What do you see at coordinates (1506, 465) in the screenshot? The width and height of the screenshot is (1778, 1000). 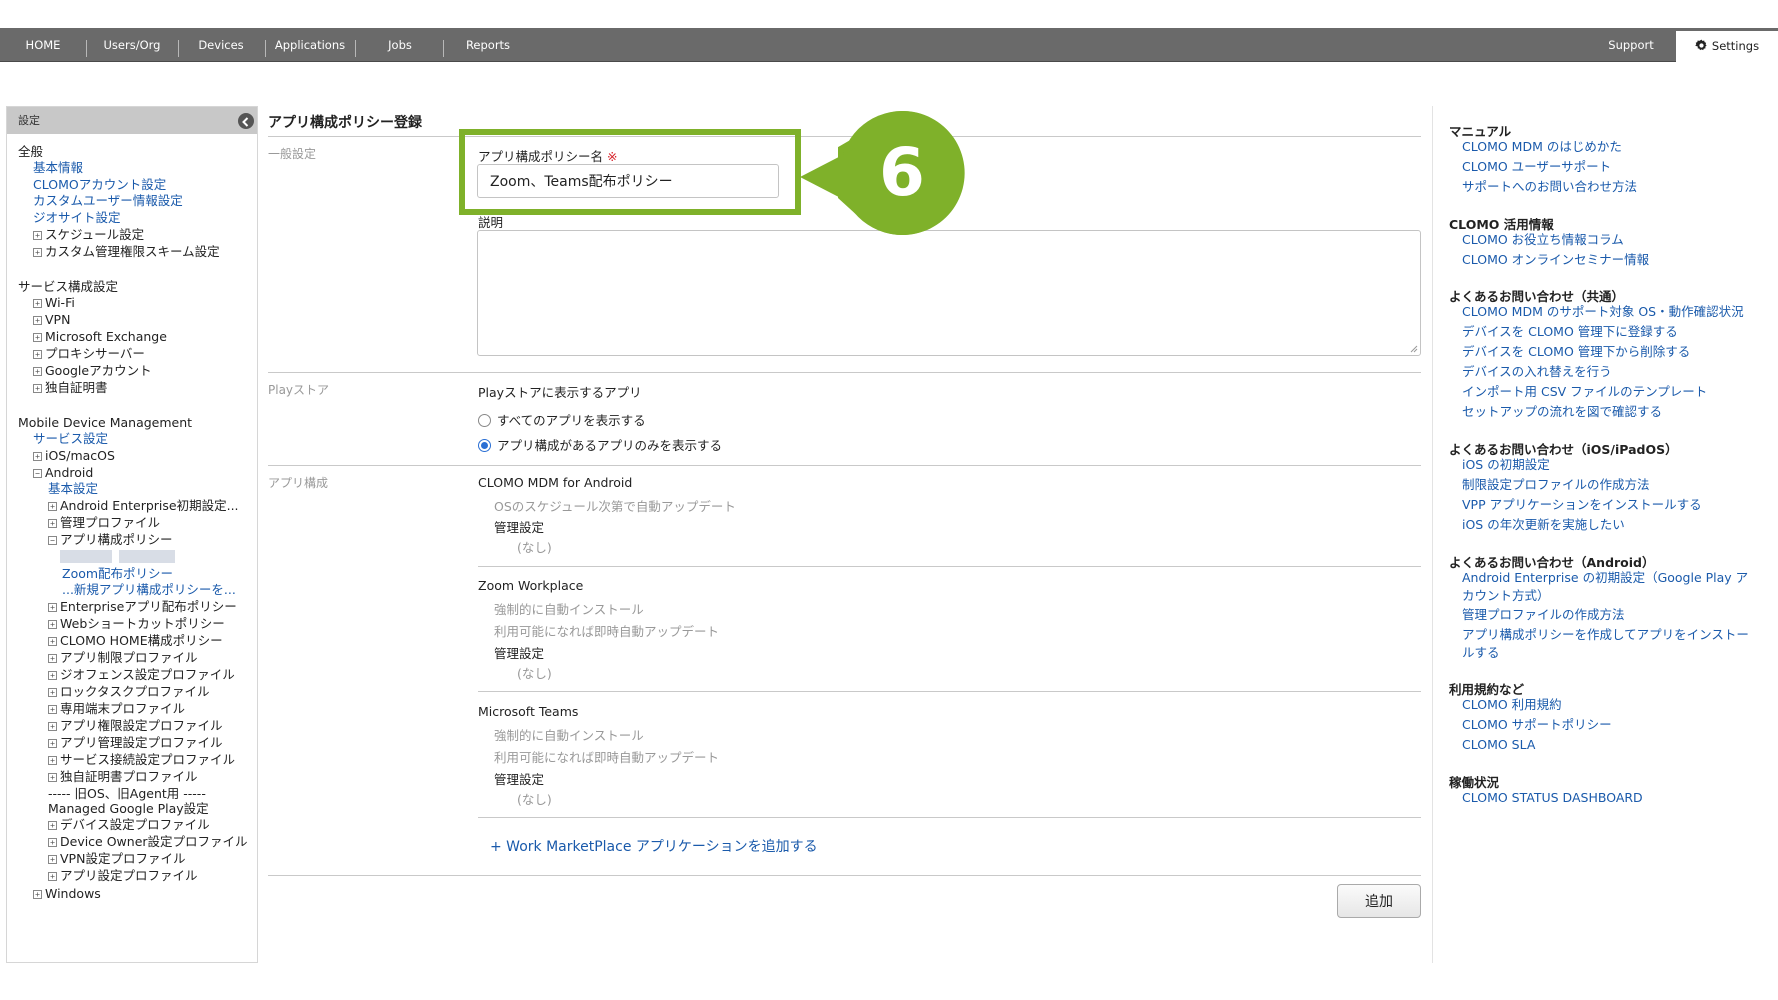 I see `help-link: iOS の初期設定` at bounding box center [1506, 465].